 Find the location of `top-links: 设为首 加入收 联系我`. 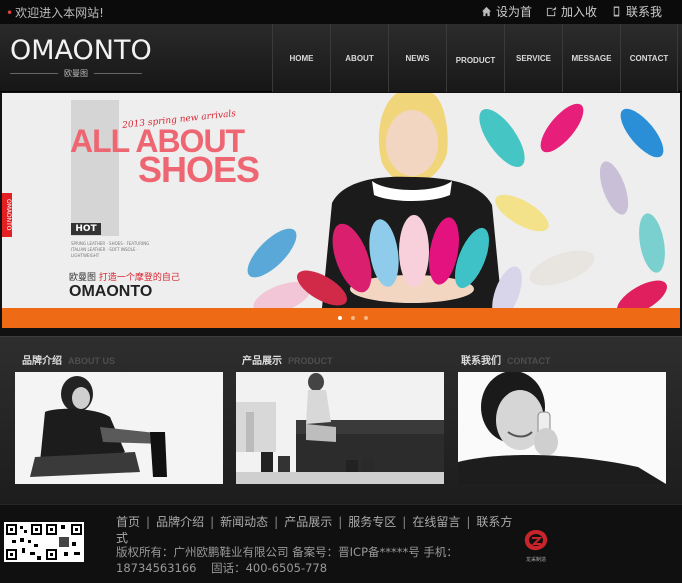

top-links: 设为首 加入收 联系我 is located at coordinates (571, 11).